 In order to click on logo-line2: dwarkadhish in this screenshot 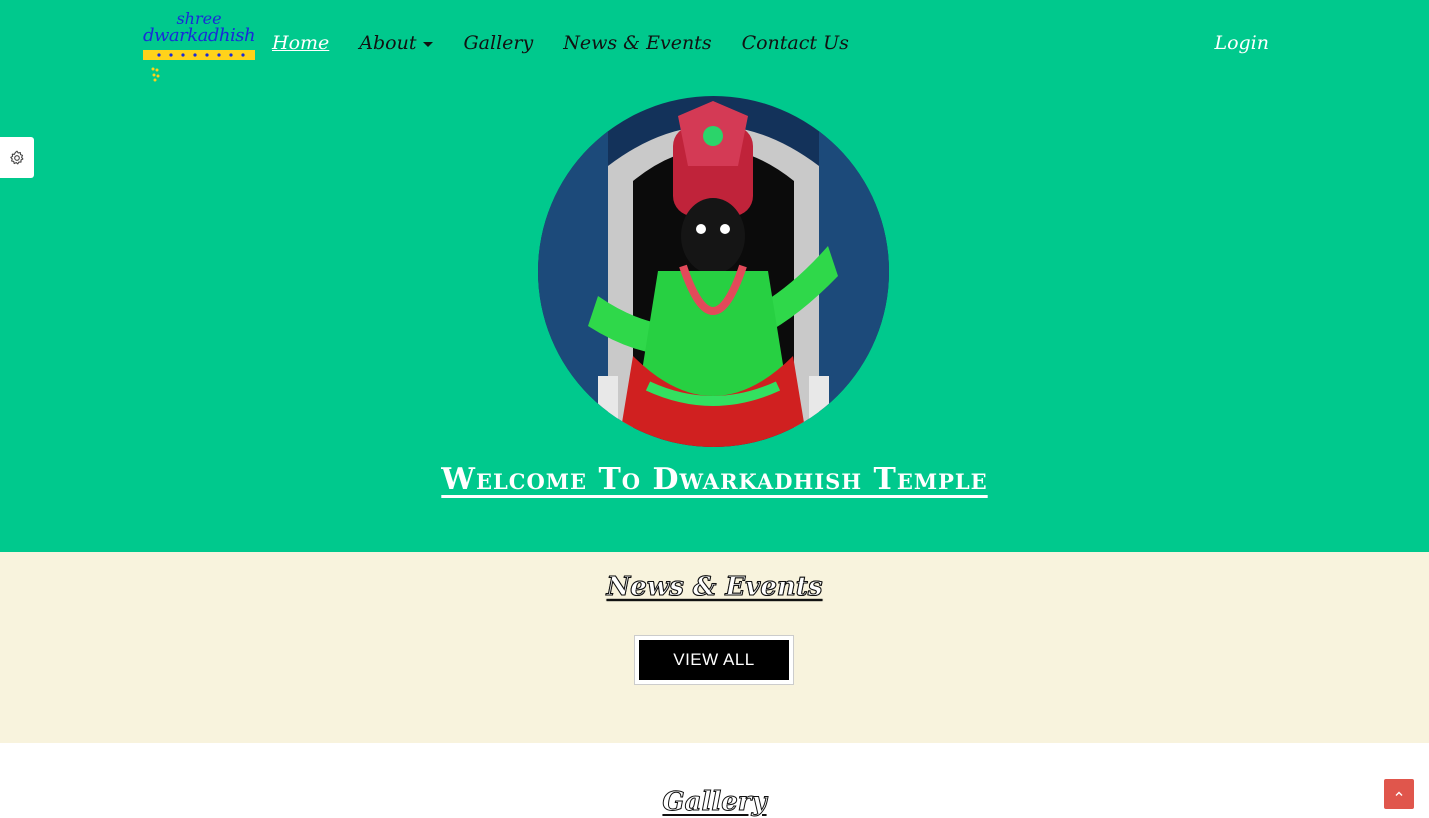, I will do `click(199, 35)`.